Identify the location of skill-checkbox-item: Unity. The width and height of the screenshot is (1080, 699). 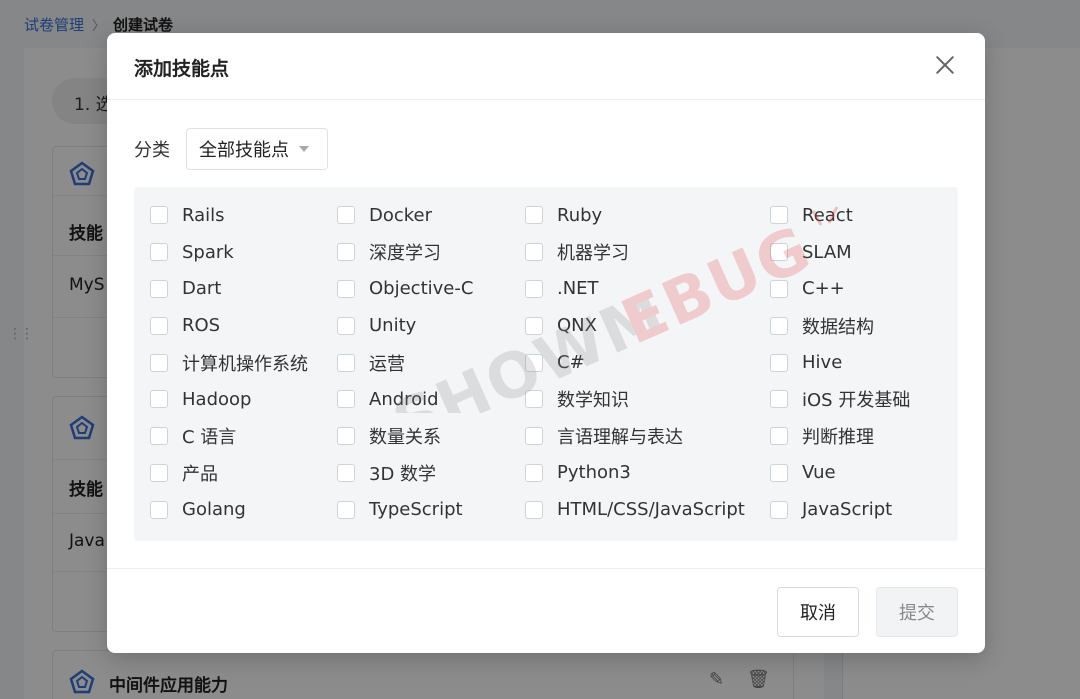
(431, 325).